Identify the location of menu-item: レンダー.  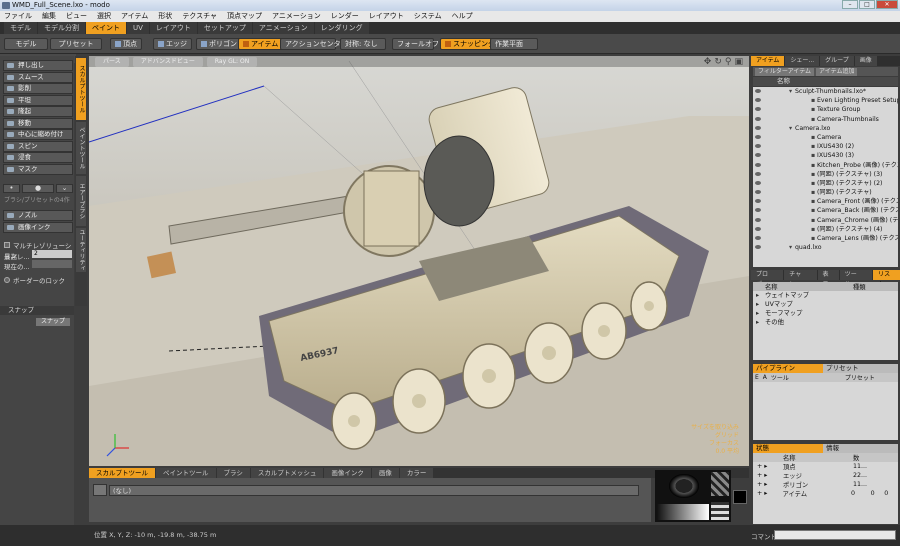
(345, 16).